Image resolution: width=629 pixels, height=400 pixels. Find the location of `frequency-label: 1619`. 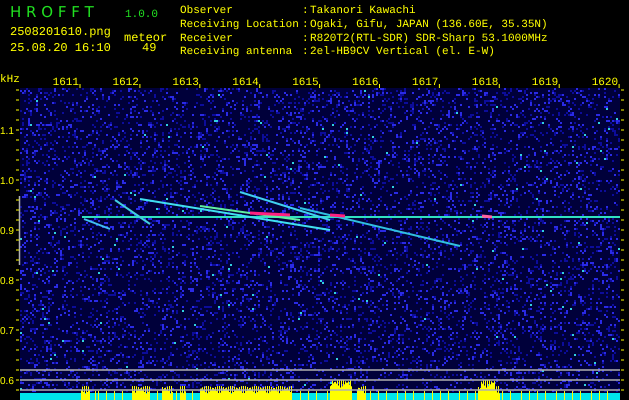

frequency-label: 1619 is located at coordinates (545, 83).